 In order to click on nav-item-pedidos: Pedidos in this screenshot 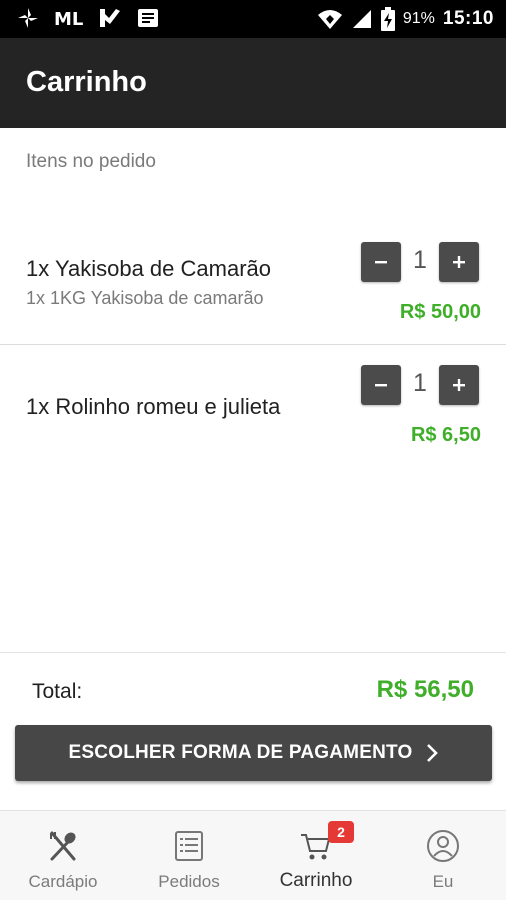, I will do `click(189, 855)`.